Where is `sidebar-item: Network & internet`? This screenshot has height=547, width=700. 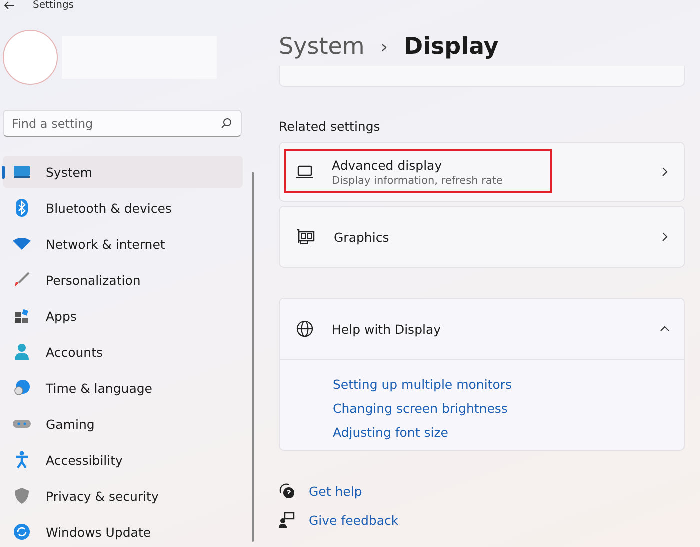 sidebar-item: Network & internet is located at coordinates (123, 244).